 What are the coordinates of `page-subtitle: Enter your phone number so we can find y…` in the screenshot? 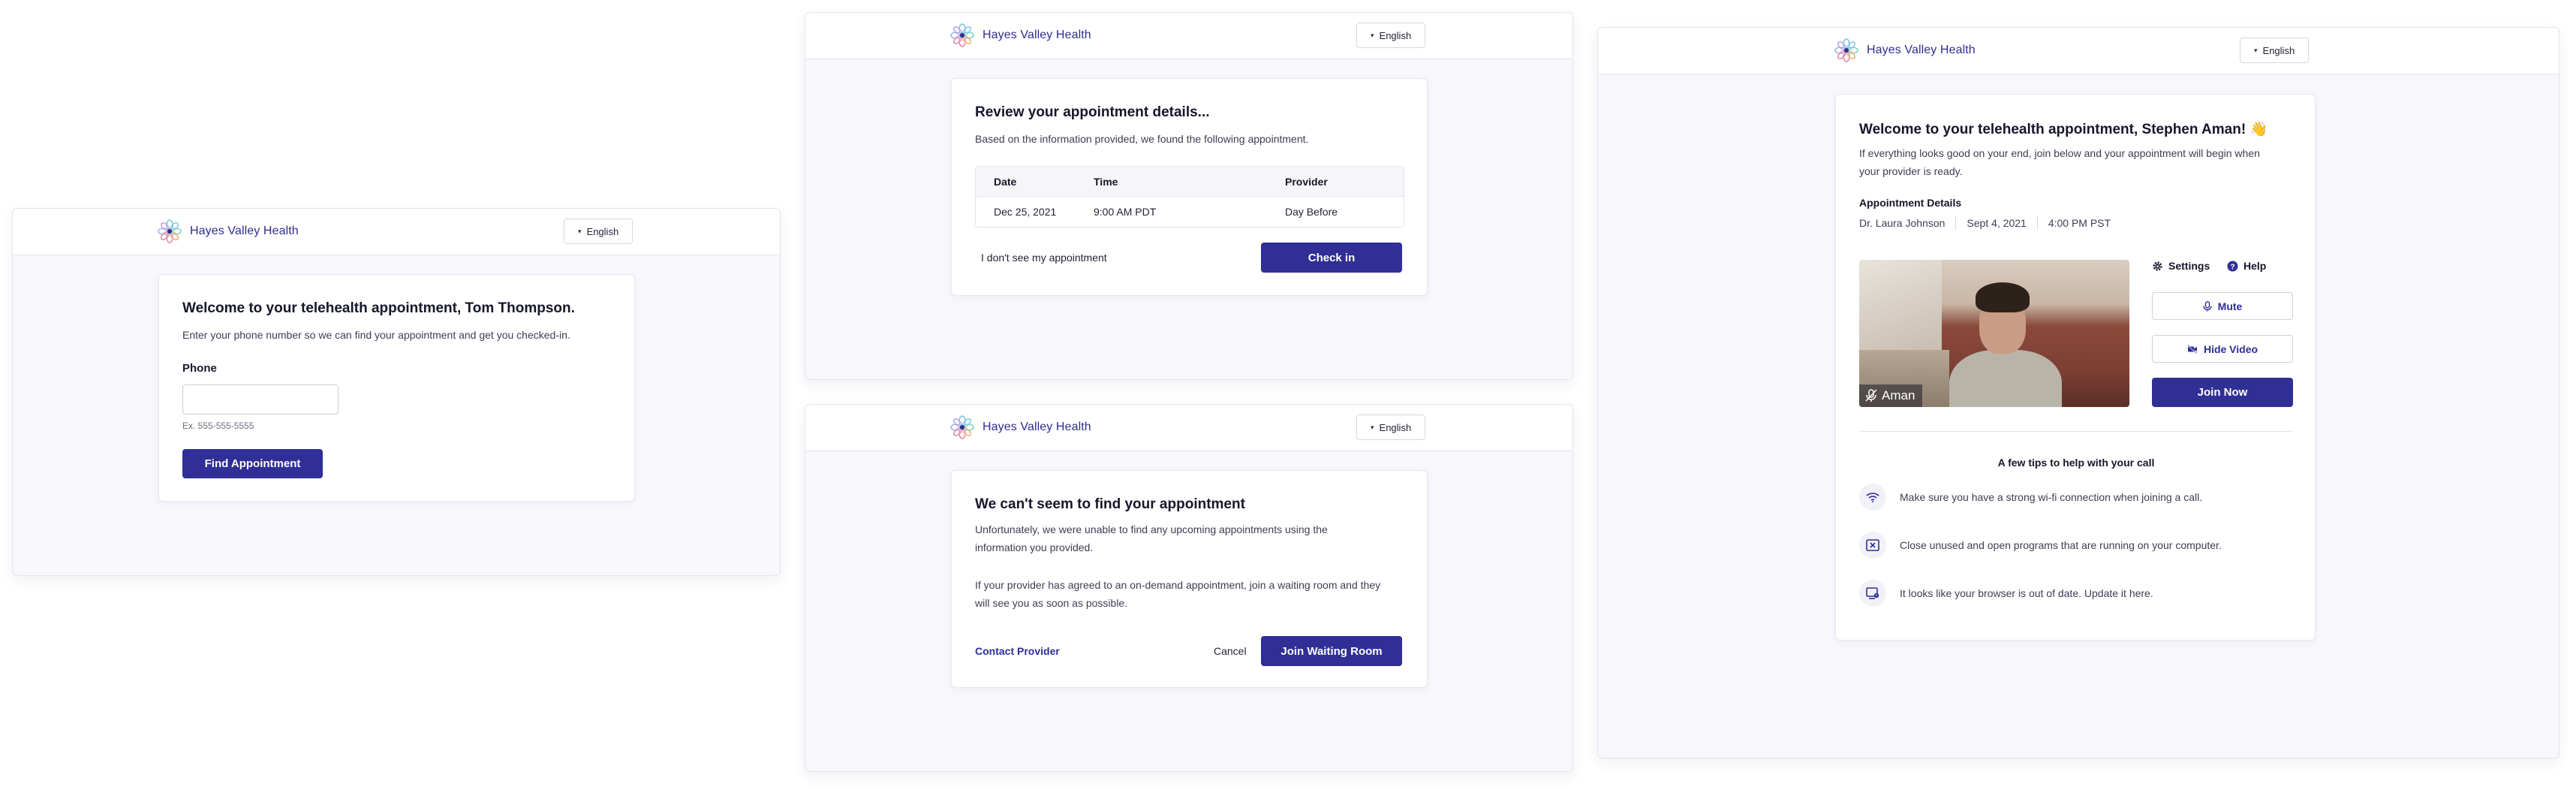 It's located at (376, 335).